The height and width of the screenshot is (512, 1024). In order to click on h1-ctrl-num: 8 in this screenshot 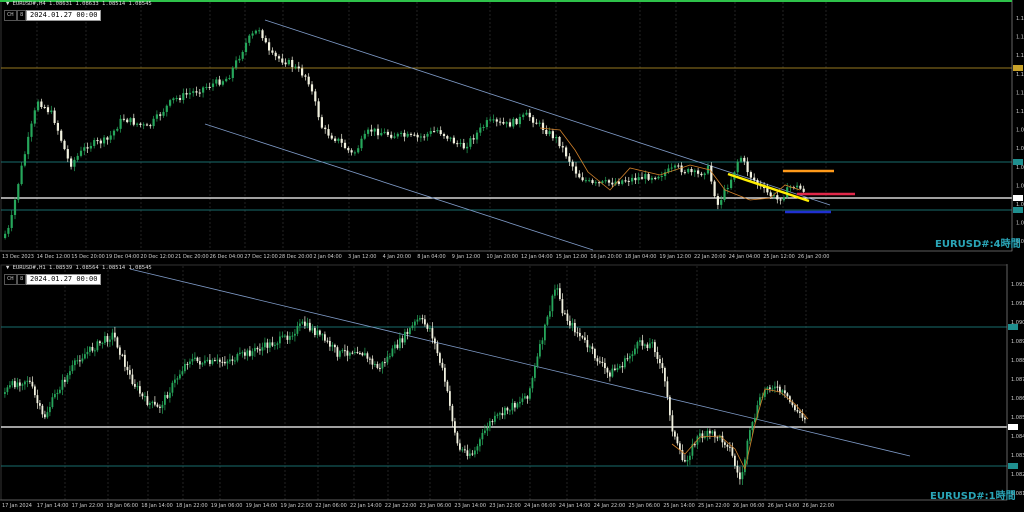, I will do `click(22, 279)`.